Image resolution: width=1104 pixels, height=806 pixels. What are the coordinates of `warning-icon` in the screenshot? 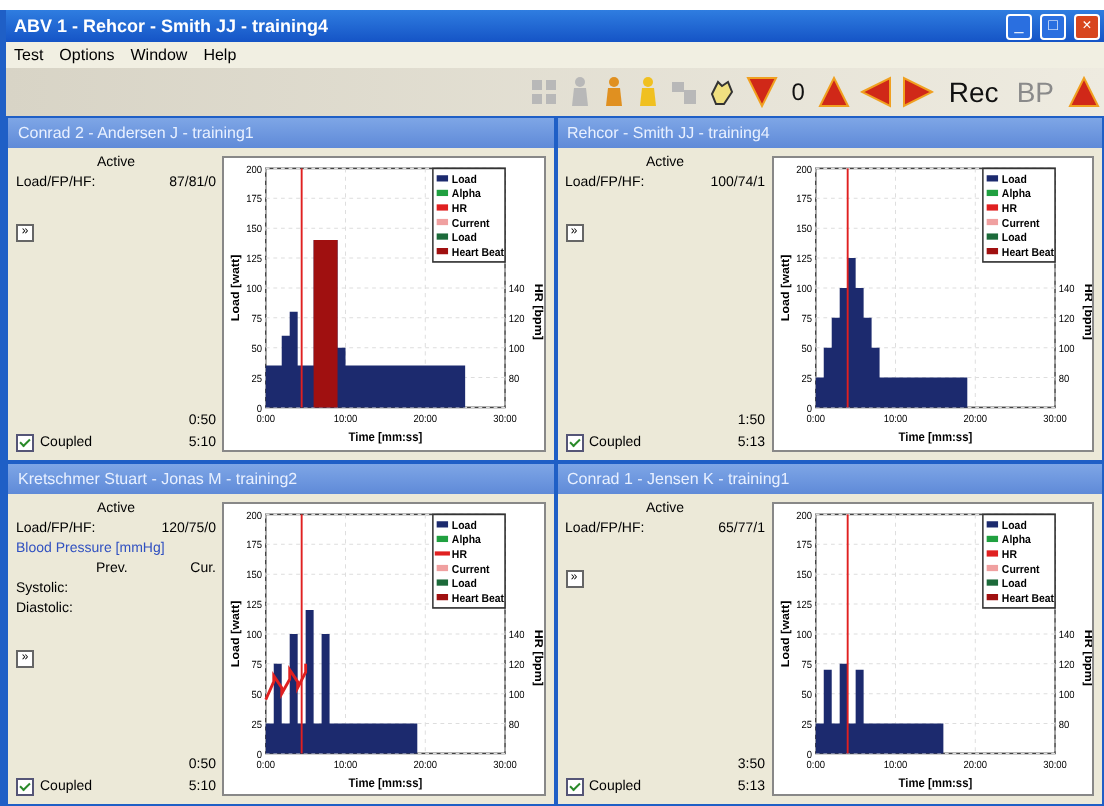 It's located at (1084, 92).